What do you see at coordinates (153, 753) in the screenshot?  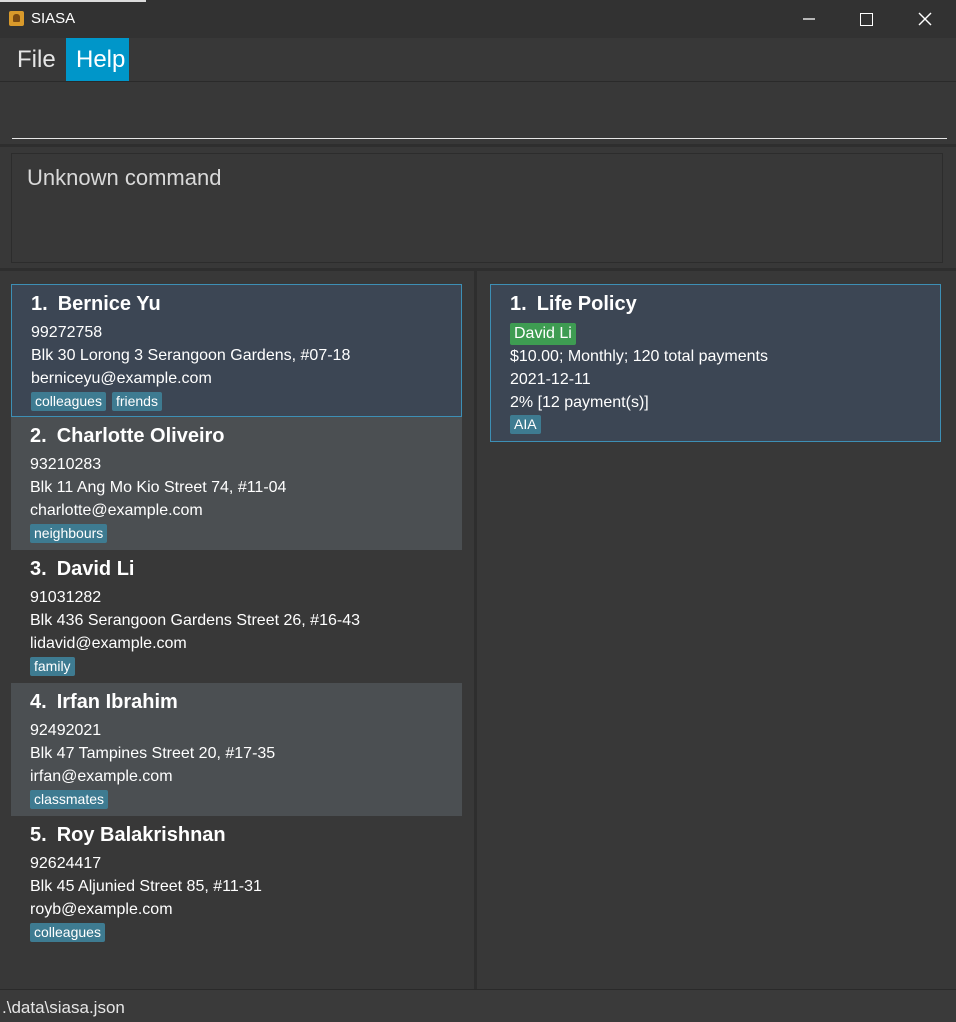 I see `person-address: Blk 47 Tampines Street 20, #17-35` at bounding box center [153, 753].